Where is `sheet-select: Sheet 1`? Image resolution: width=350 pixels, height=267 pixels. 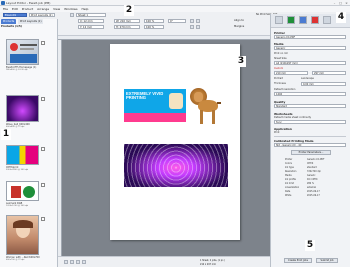 sheet-select: Sheet 1 is located at coordinates (91, 15).